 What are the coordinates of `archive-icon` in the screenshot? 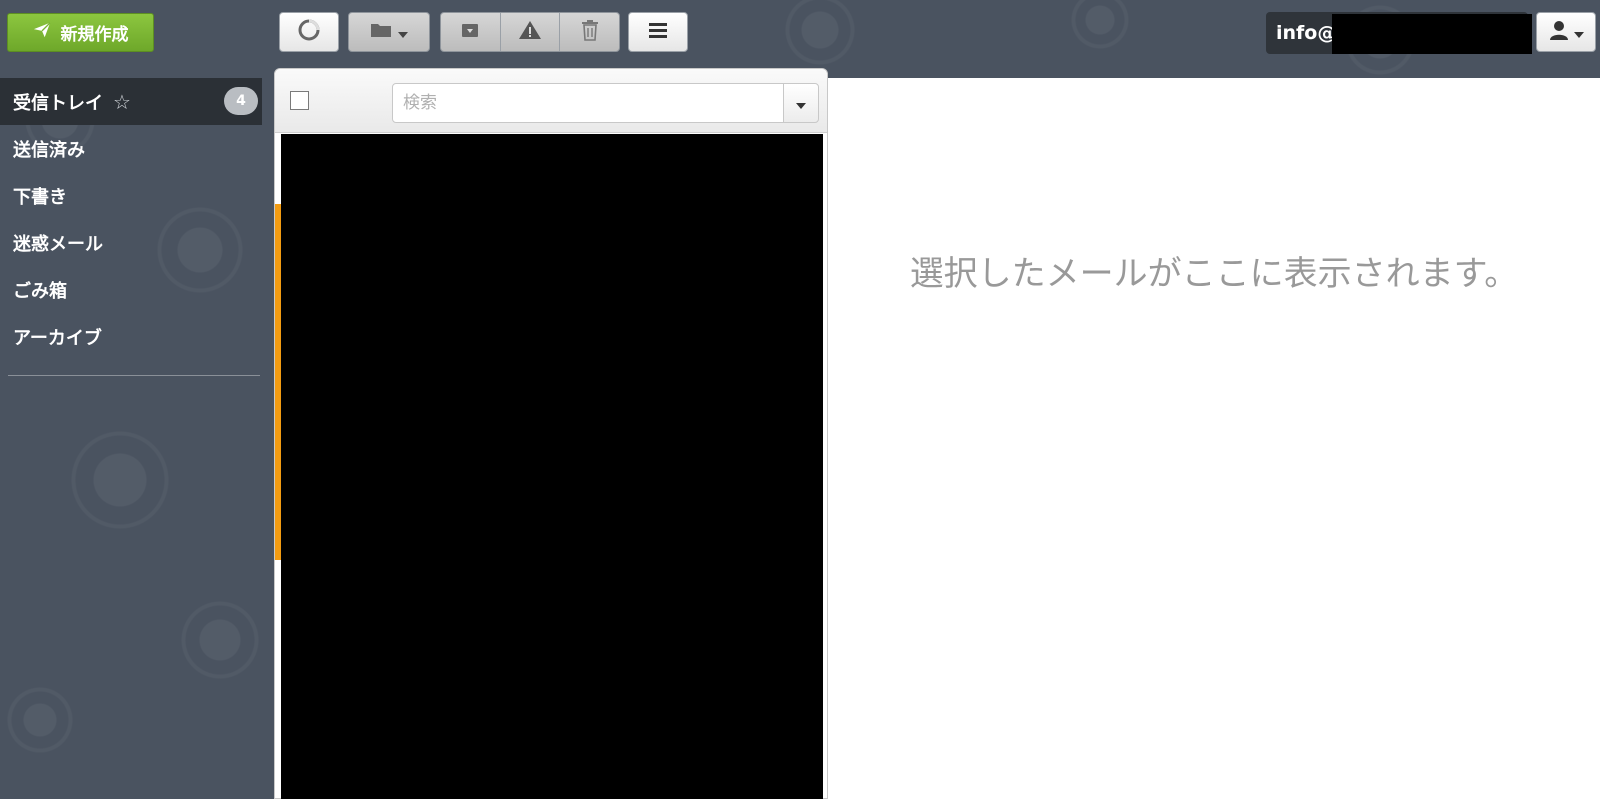 It's located at (470, 32).